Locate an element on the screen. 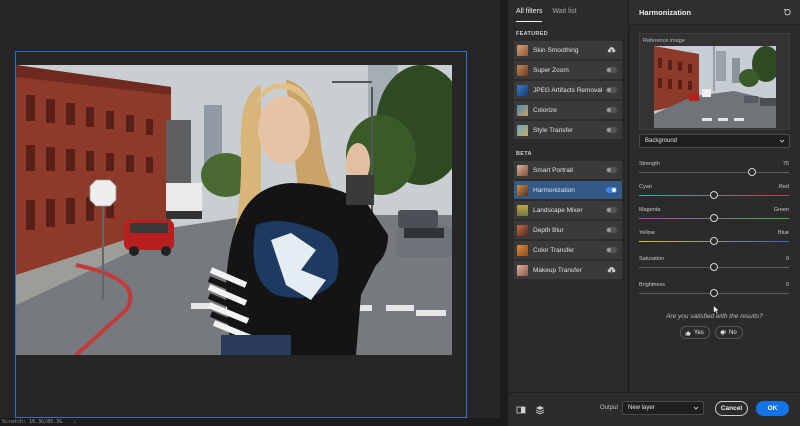 The height and width of the screenshot is (426, 800). filter-label: Skin Smoothing is located at coordinates (556, 50).